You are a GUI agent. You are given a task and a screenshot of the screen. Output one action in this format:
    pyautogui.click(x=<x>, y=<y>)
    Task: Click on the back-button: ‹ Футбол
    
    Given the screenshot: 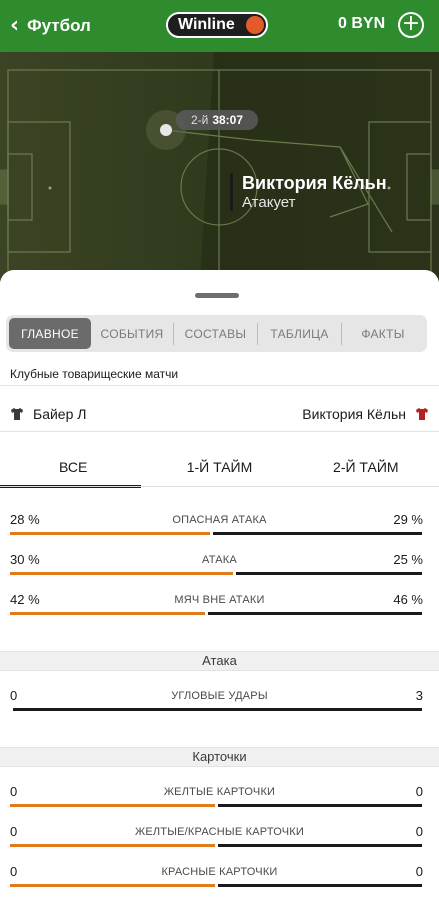 What is the action you would take?
    pyautogui.click(x=53, y=26)
    